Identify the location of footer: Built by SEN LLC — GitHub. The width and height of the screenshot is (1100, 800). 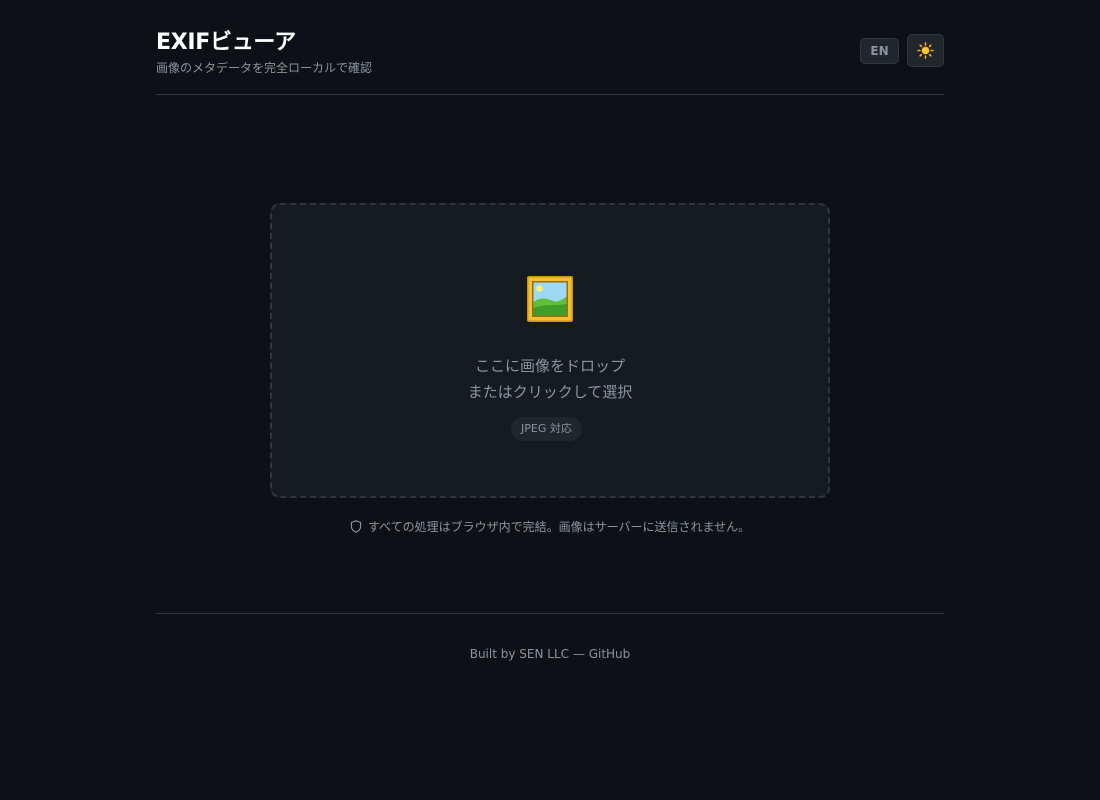
(550, 654).